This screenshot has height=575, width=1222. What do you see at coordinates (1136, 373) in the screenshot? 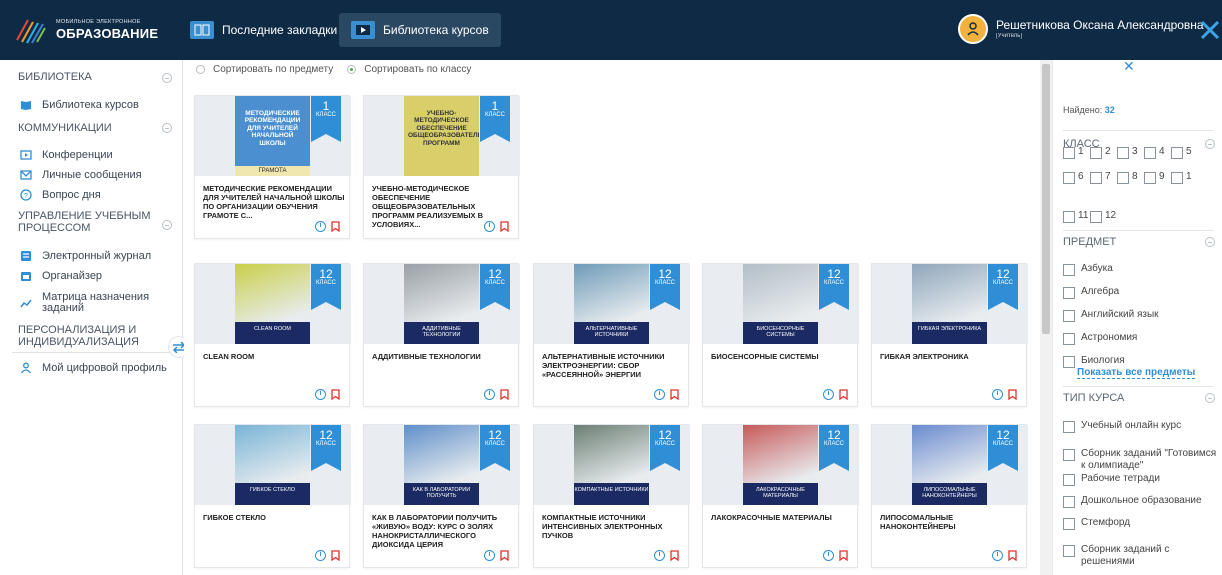
I see `show-all-subjects-link: Показать все предметы` at bounding box center [1136, 373].